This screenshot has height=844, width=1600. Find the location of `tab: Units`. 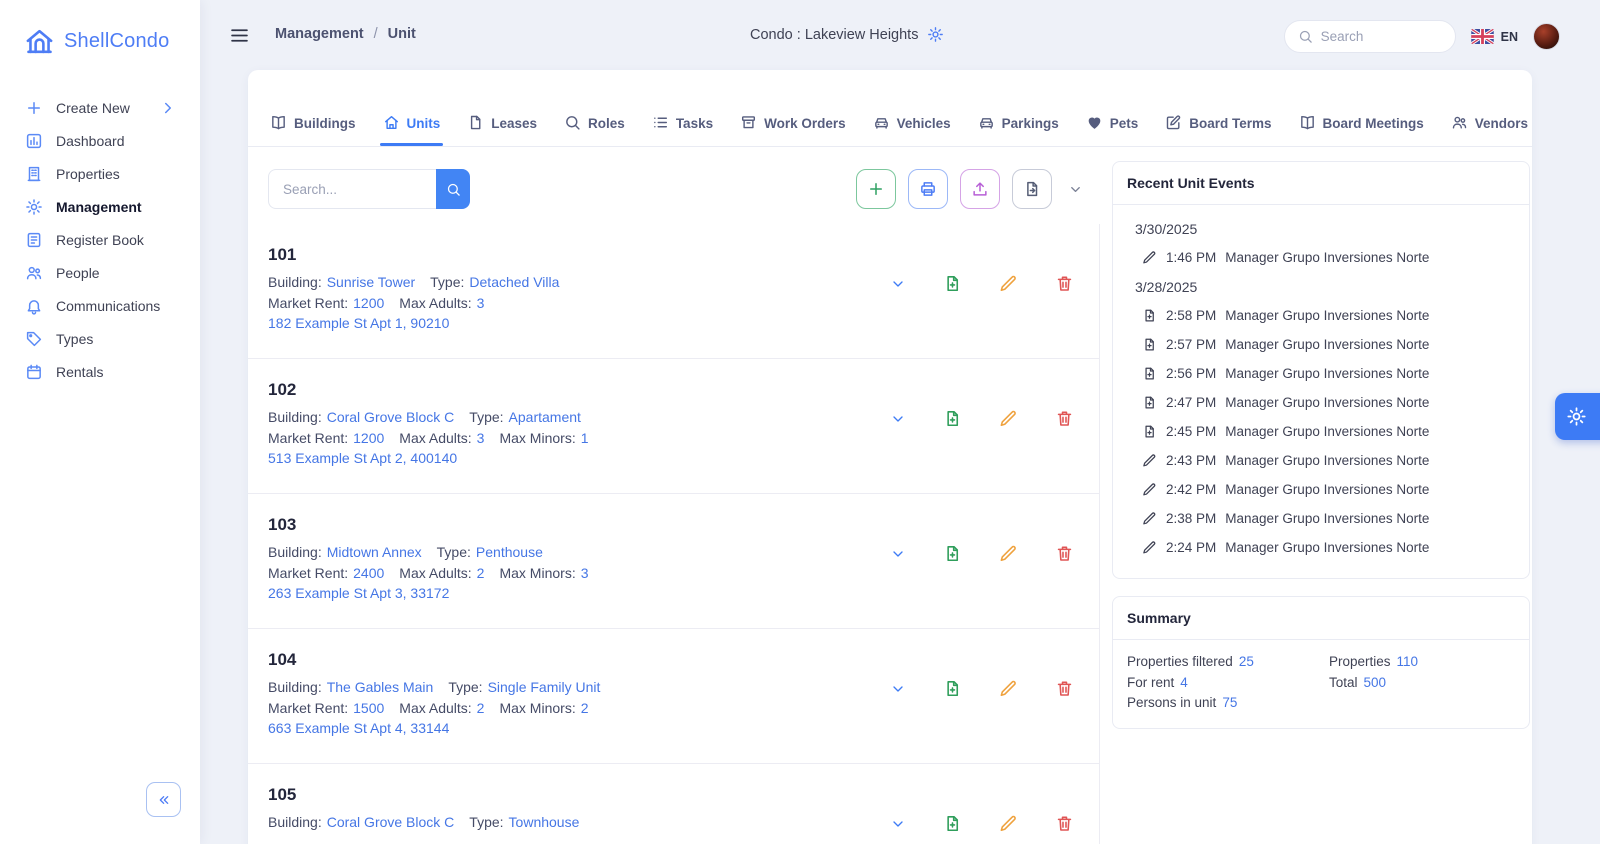

tab: Units is located at coordinates (411, 108).